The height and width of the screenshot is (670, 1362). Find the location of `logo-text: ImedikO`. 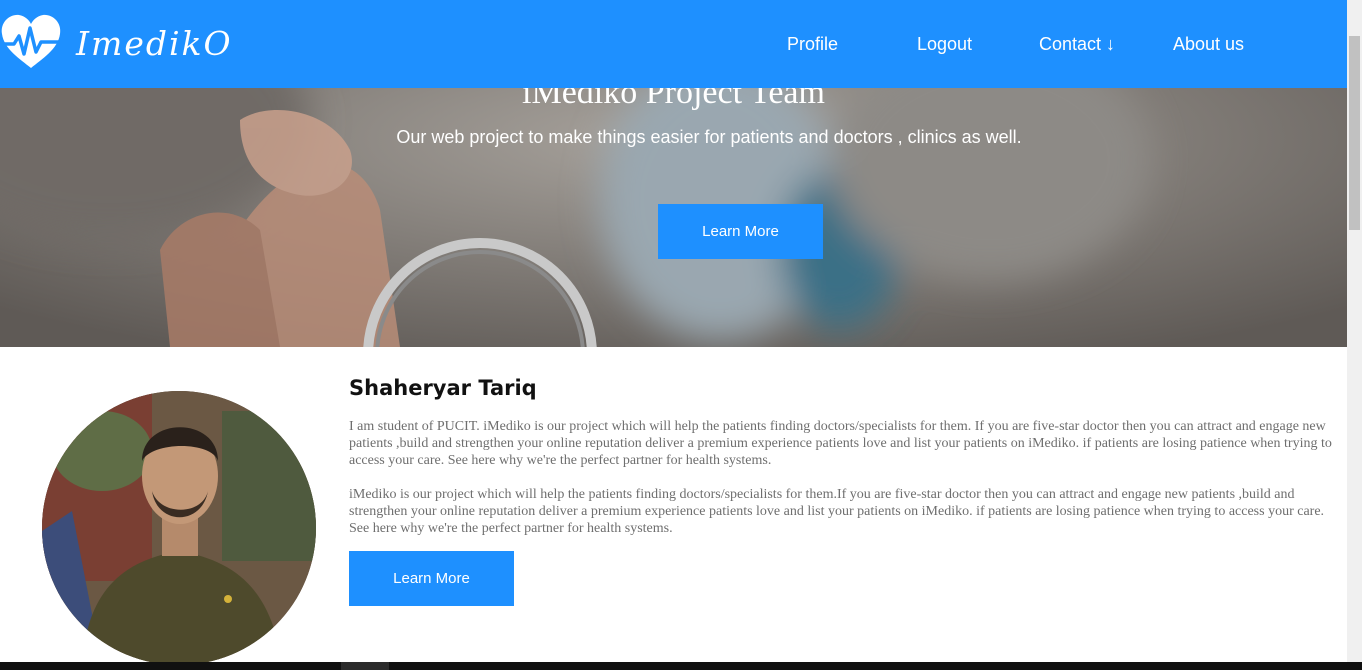

logo-text: ImedikO is located at coordinates (154, 43).